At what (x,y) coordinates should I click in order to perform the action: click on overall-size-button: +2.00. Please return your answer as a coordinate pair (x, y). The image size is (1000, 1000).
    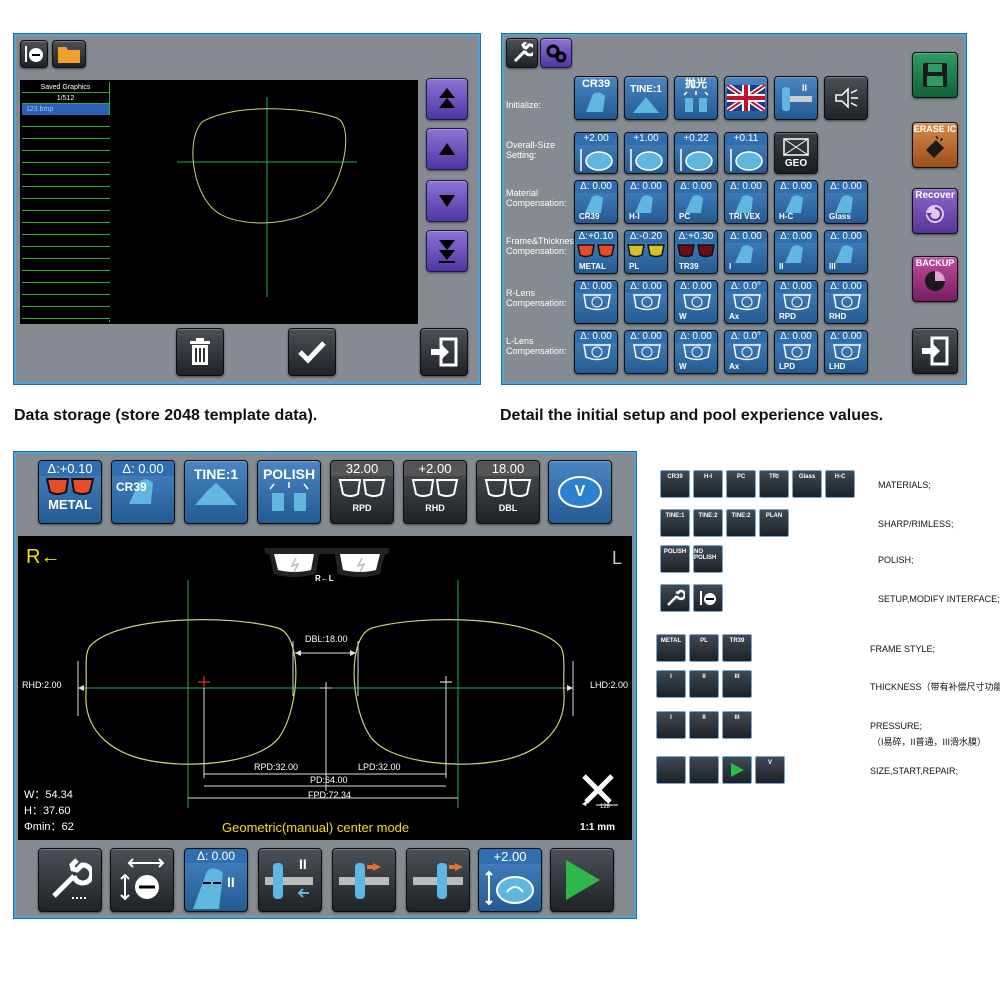
    Looking at the image, I should click on (510, 880).